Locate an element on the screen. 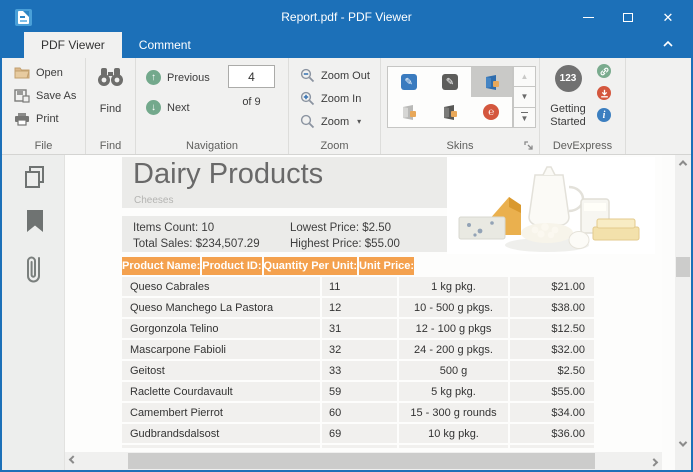 This screenshot has height=472, width=693. skin-item-bezier-dark: ✎ is located at coordinates (449, 82).